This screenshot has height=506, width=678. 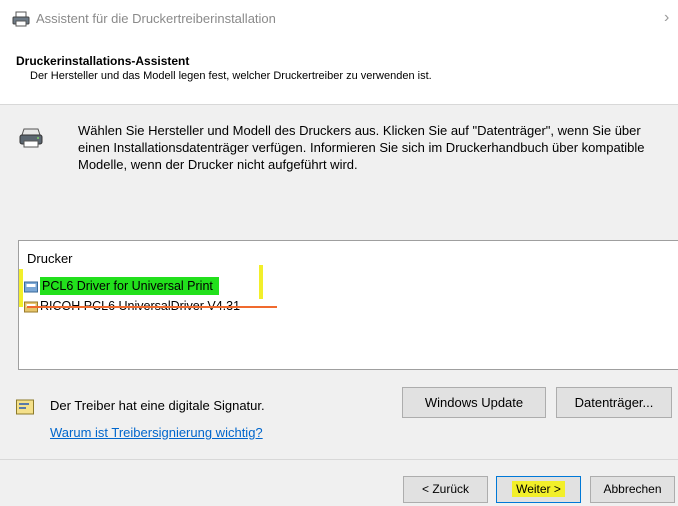 I want to click on list-item-pcl6-driver: PCL6 Driver for Universal Print, so click(x=121, y=286).